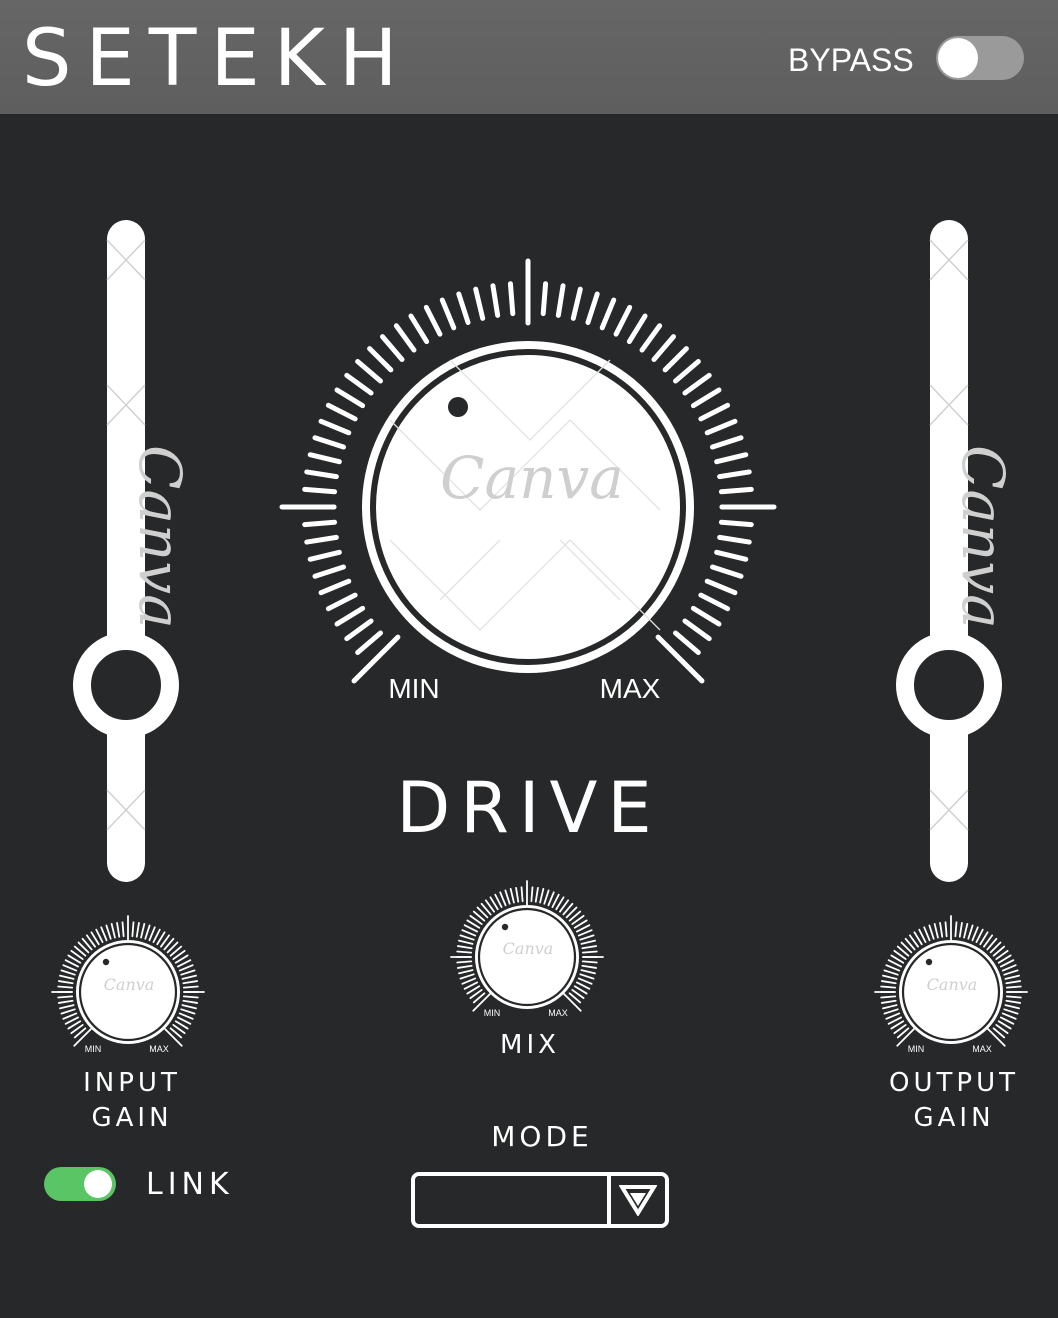 The height and width of the screenshot is (1318, 1058). Describe the element at coordinates (916, 1049) in the screenshot. I see `output-gain-min-label: MIN` at that location.